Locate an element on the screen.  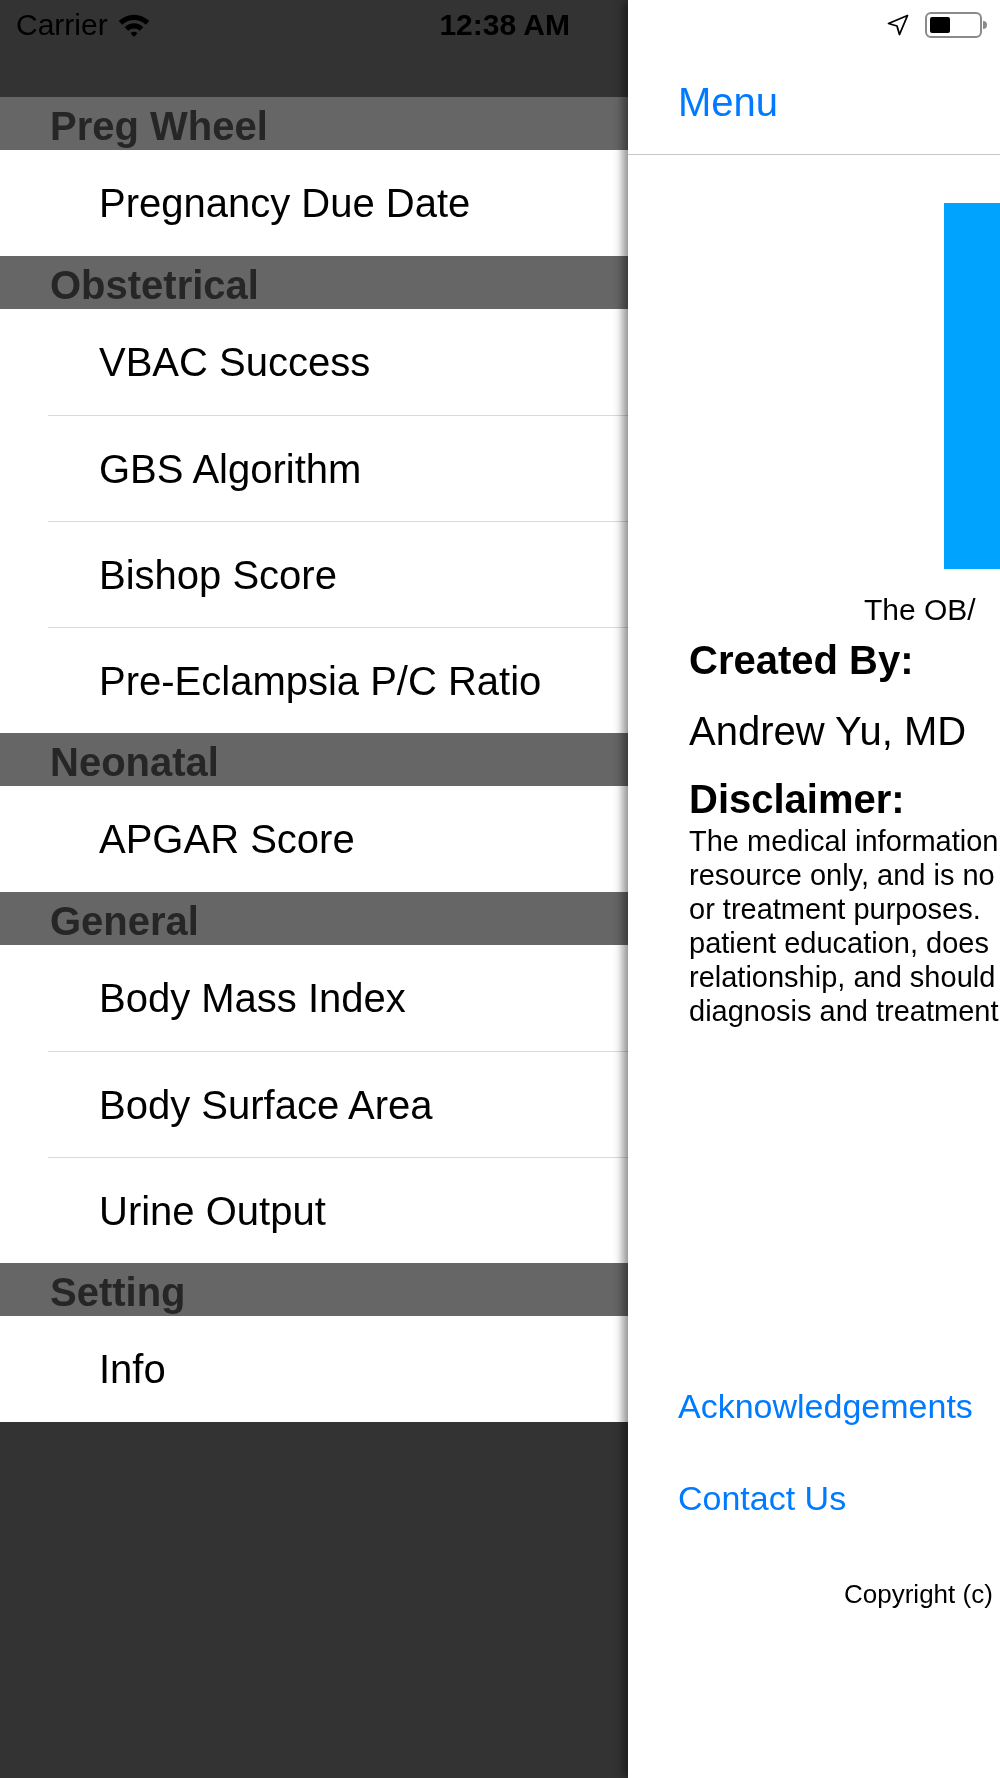
section-header: Neonatal is located at coordinates (314, 759).